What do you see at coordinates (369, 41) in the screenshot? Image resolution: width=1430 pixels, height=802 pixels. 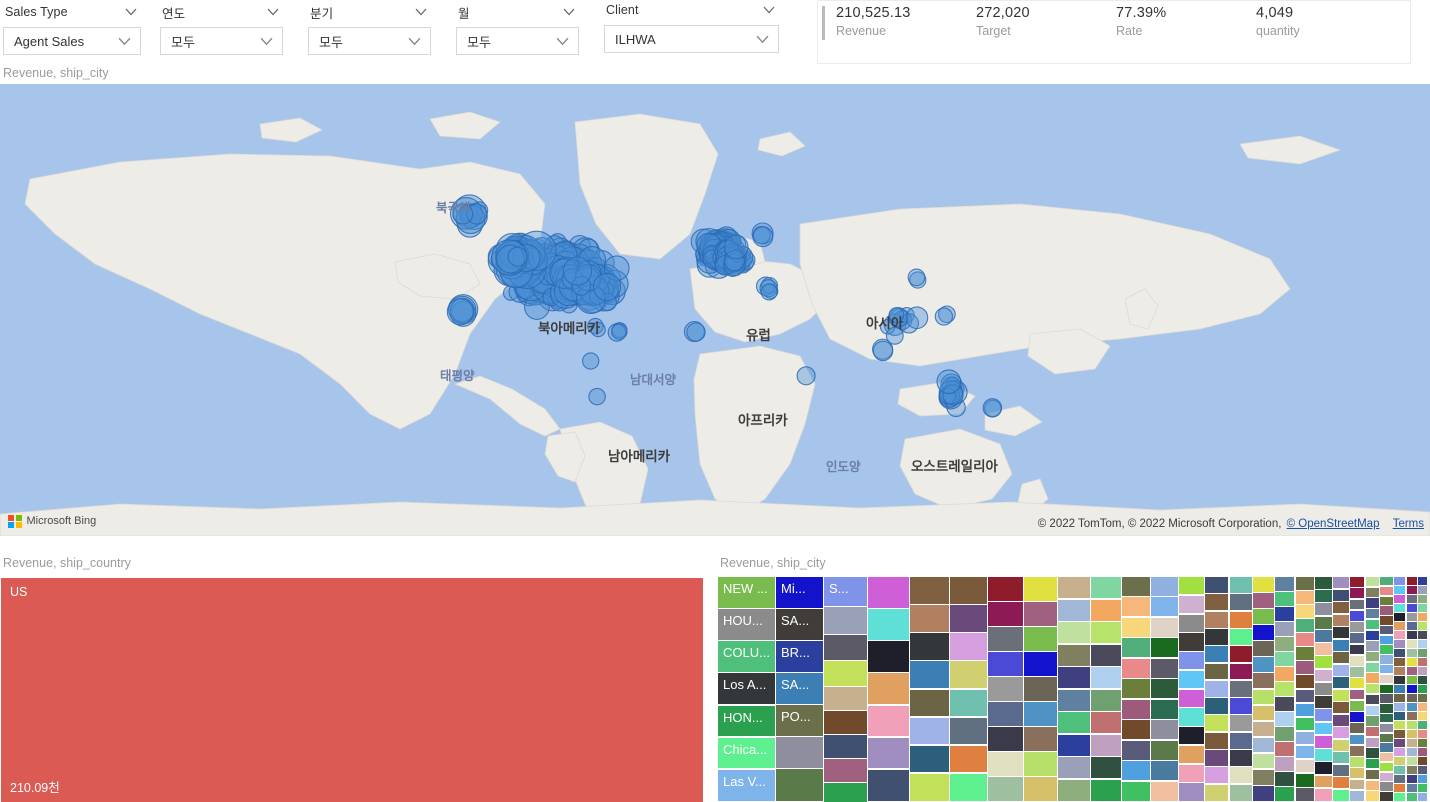 I see `slicer-quarter-dropdown: 모두` at bounding box center [369, 41].